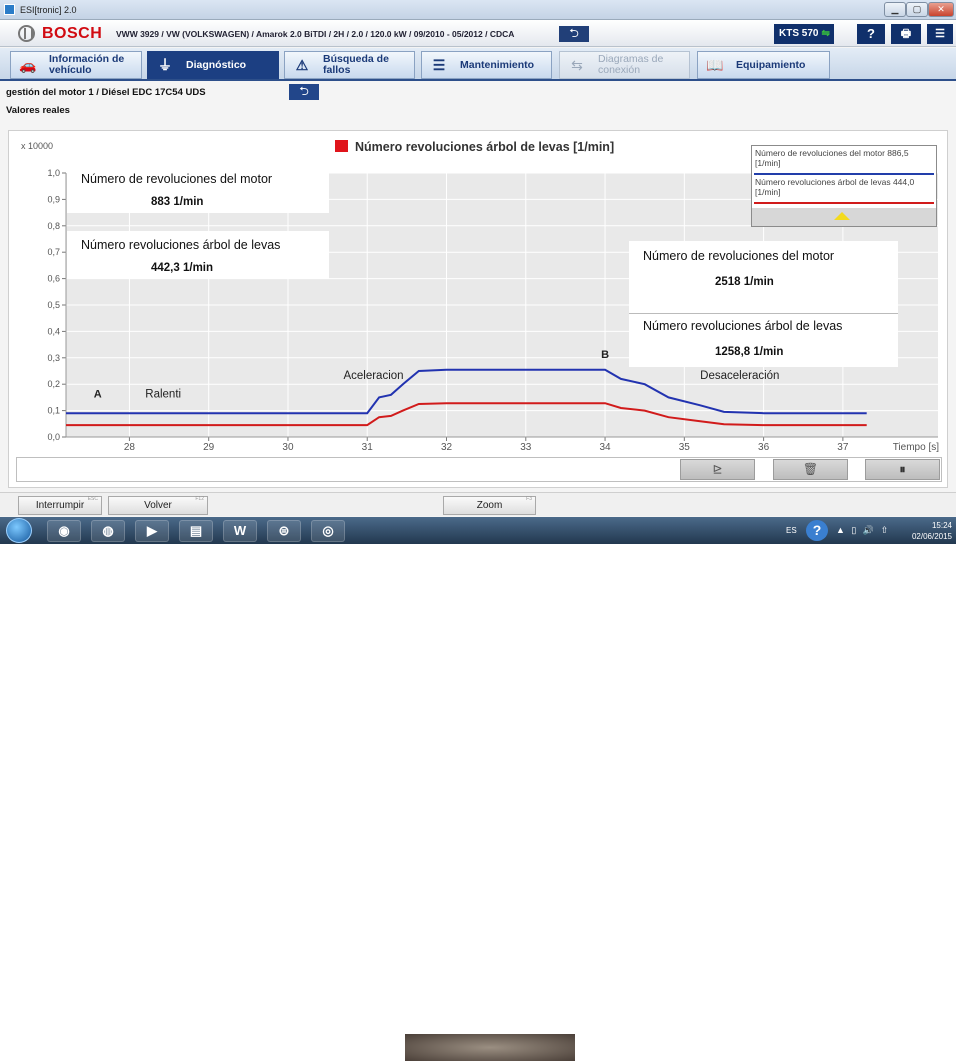 This screenshot has width=956, height=1061. I want to click on clock: 15:24 02/06/2015, so click(928, 531).